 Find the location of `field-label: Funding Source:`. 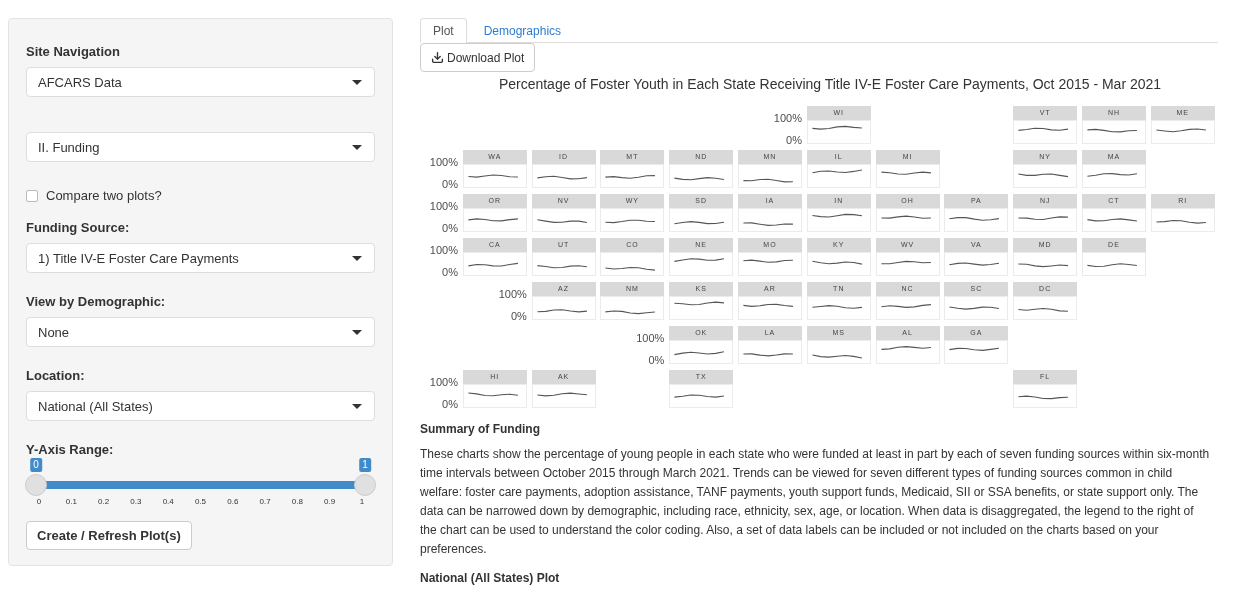

field-label: Funding Source: is located at coordinates (78, 228).